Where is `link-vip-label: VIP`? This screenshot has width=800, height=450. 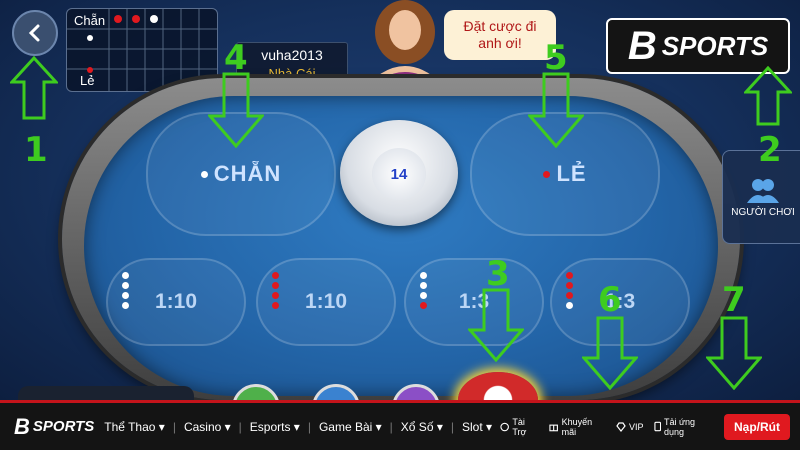
link-vip-label: VIP is located at coordinates (636, 426).